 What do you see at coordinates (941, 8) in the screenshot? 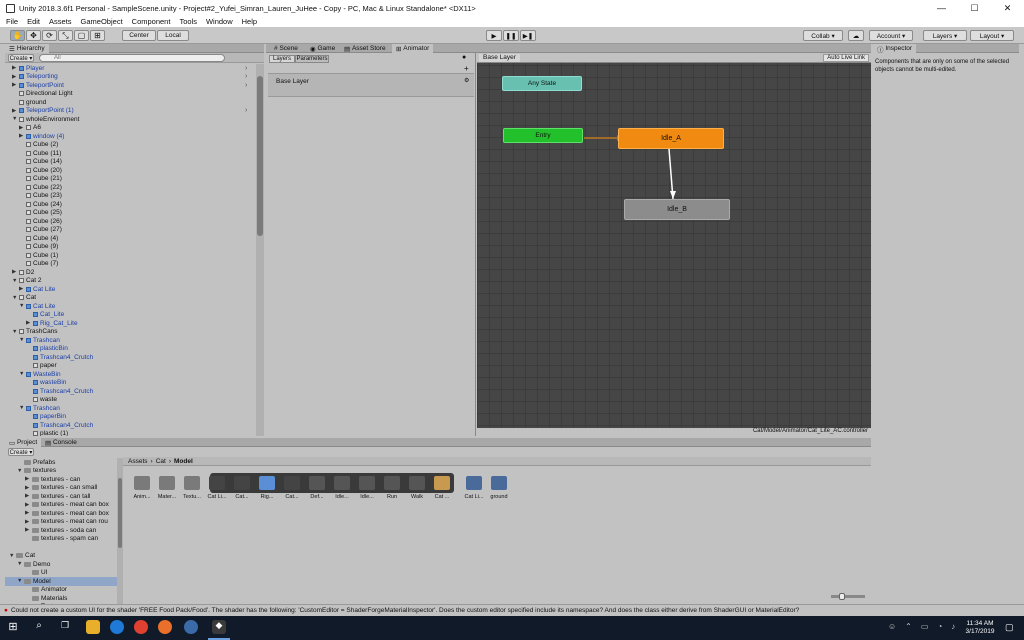
I see `minimize-button: —` at bounding box center [941, 8].